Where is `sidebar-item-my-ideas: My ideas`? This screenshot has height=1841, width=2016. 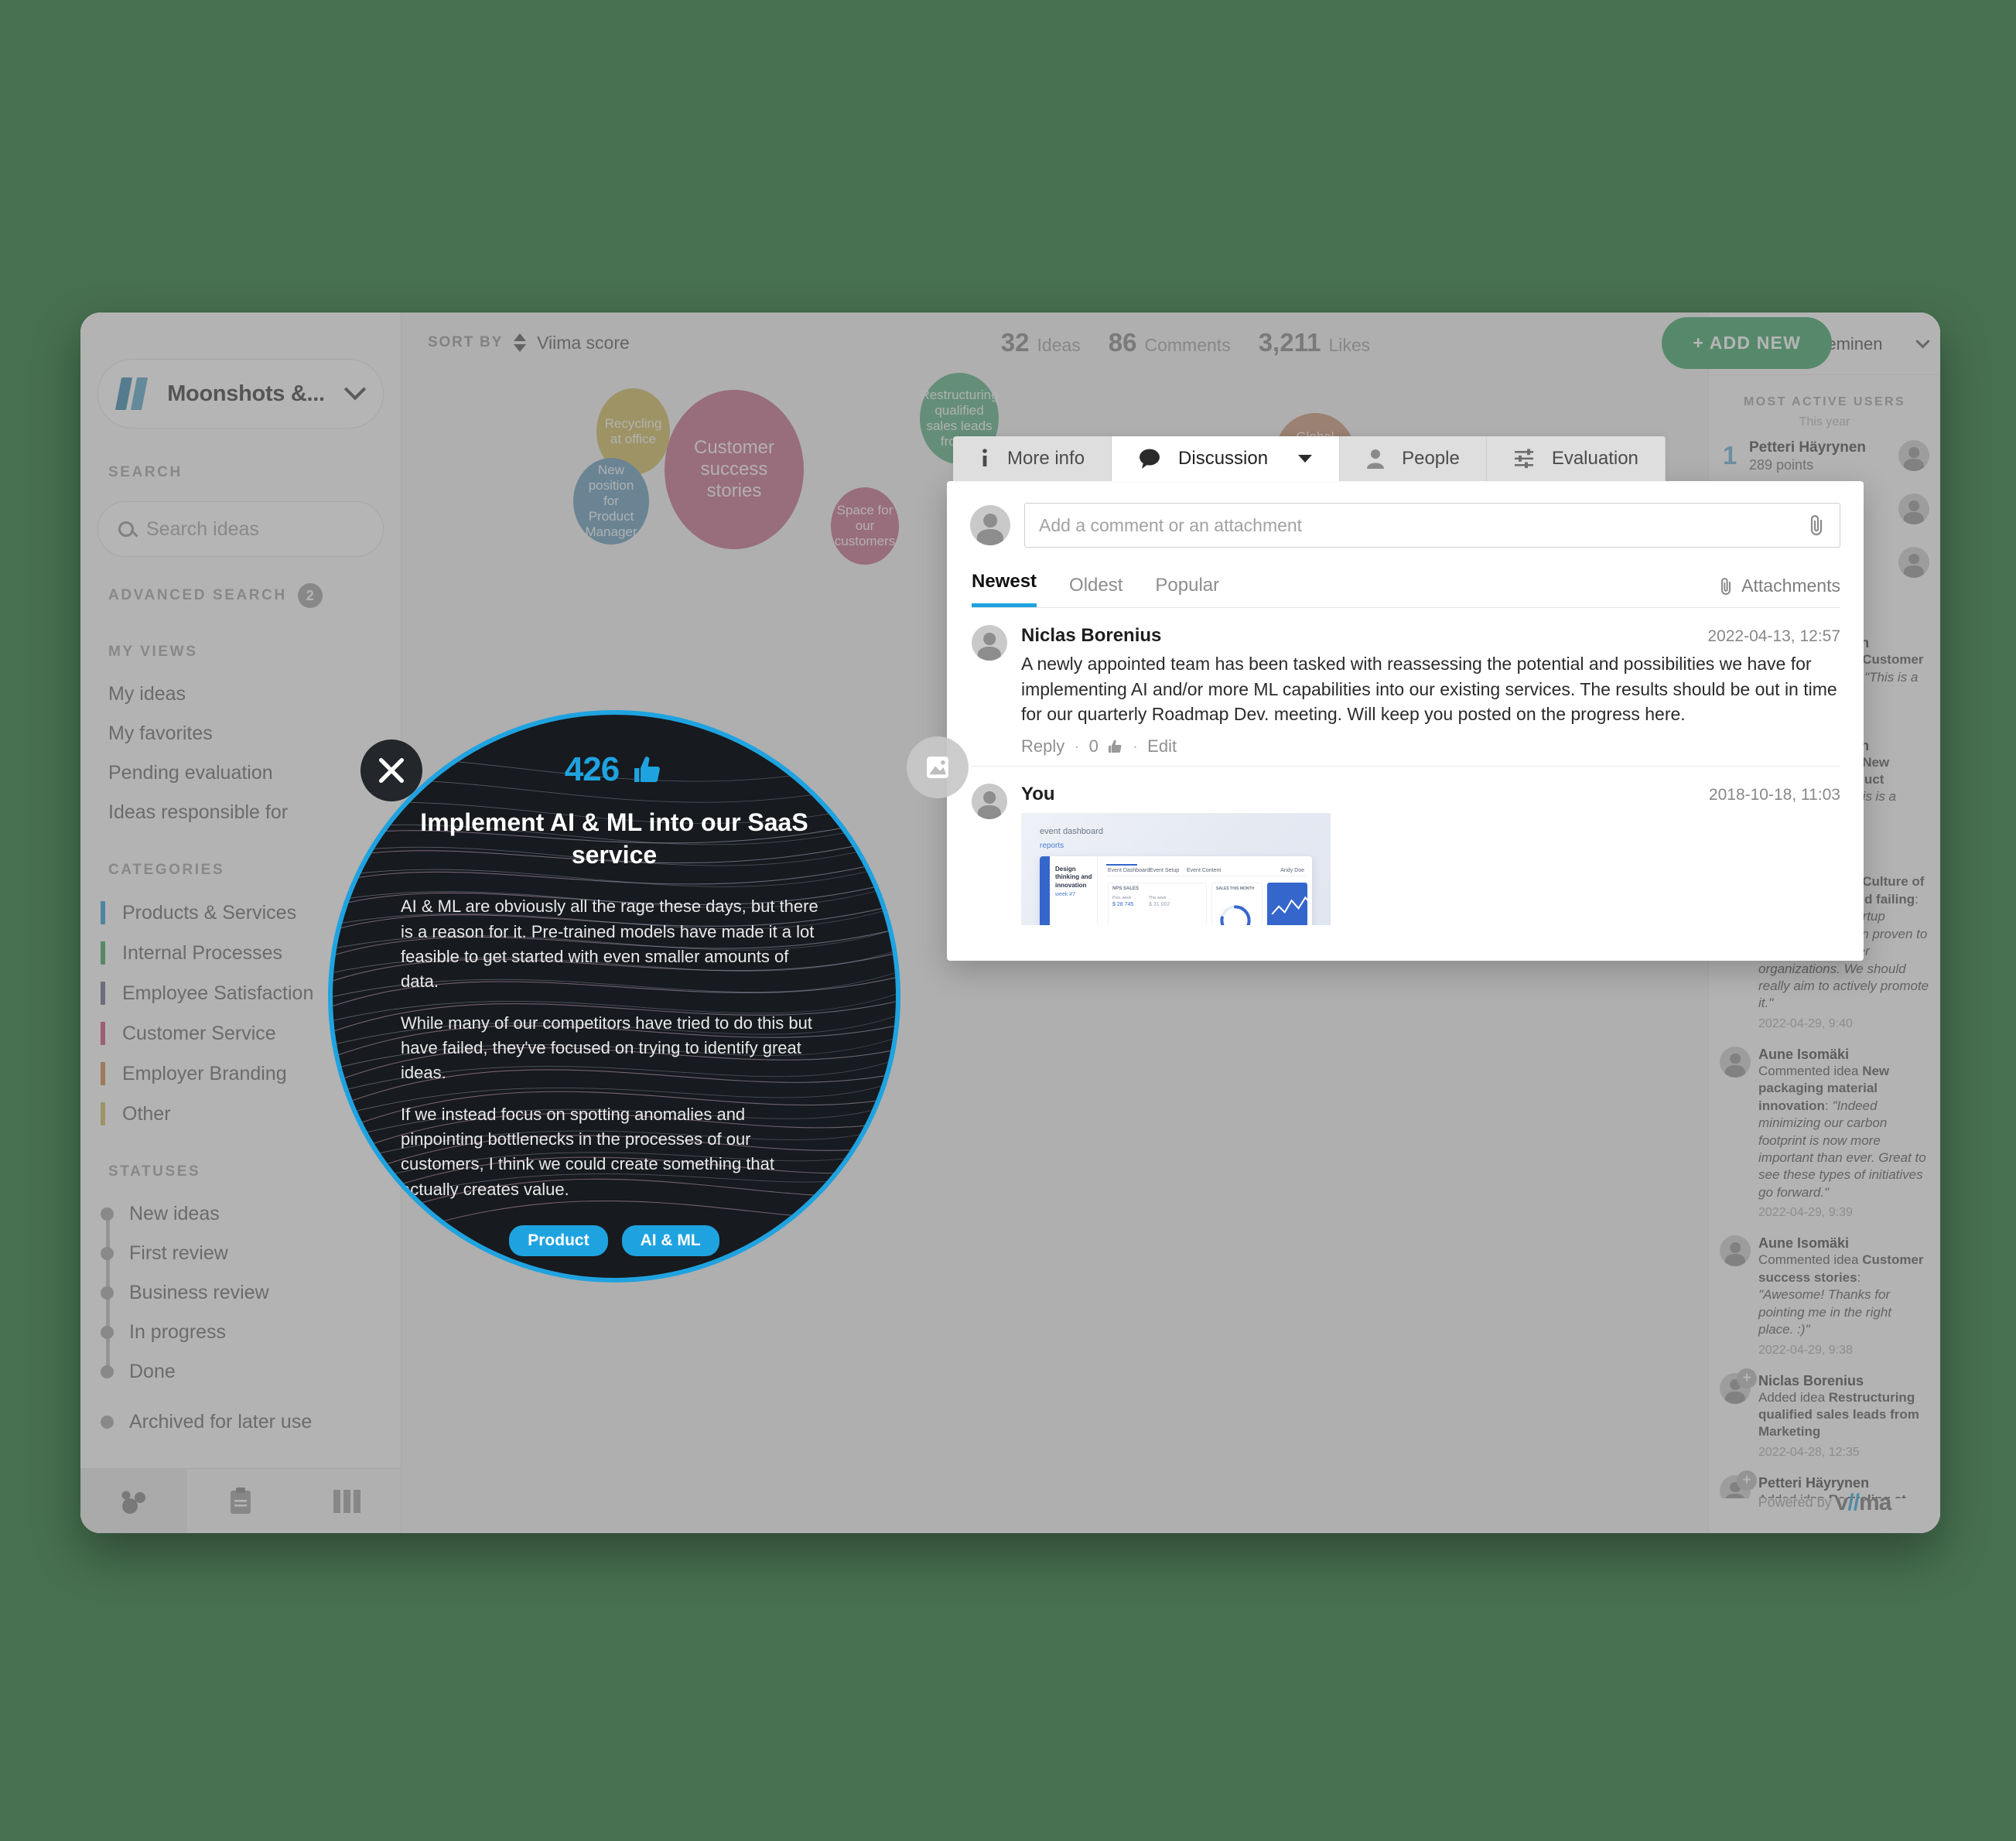 sidebar-item-my-ideas: My ideas is located at coordinates (241, 694).